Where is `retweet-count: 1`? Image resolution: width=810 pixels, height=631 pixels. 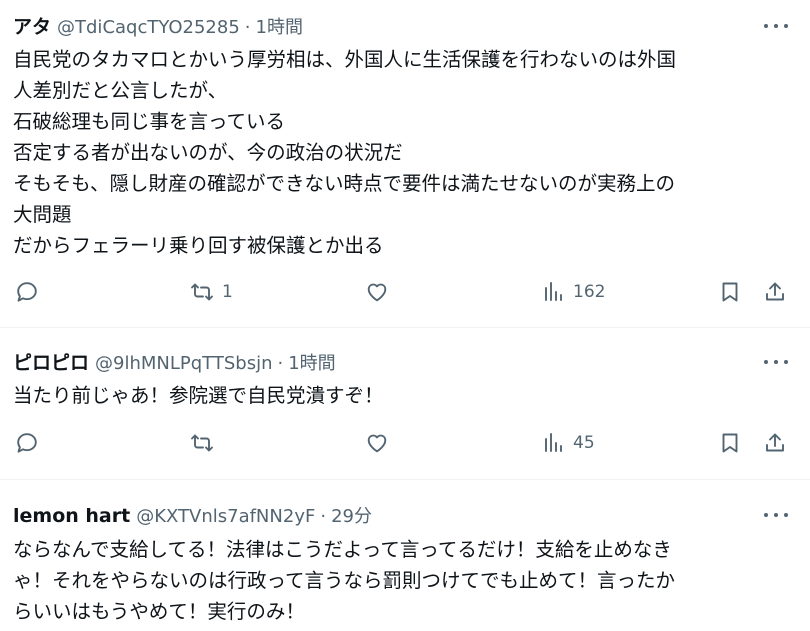
retweet-count: 1 is located at coordinates (227, 292).